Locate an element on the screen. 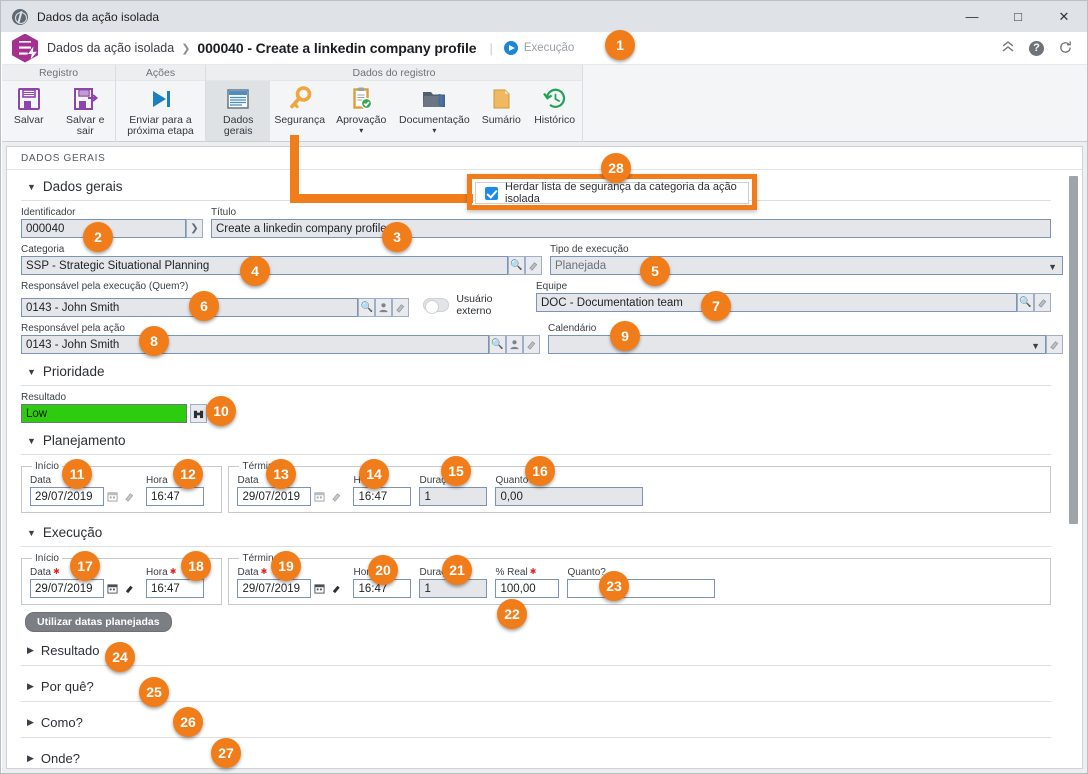 The width and height of the screenshot is (1088, 774). general-data-icon is located at coordinates (238, 99).